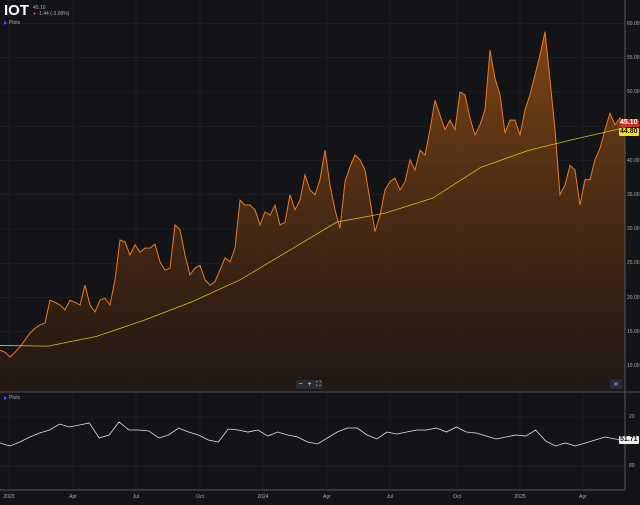 The height and width of the screenshot is (505, 640). I want to click on last-price-tag: 45.10, so click(629, 123).